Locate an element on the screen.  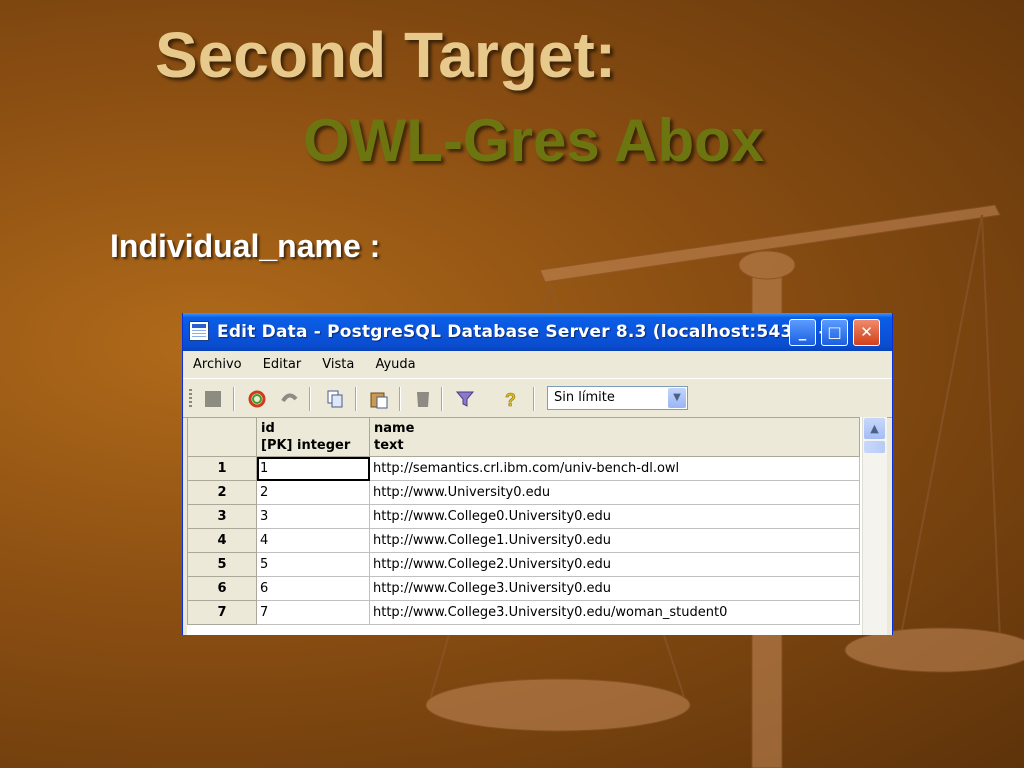
maximize-button: □ is located at coordinates (834, 332).